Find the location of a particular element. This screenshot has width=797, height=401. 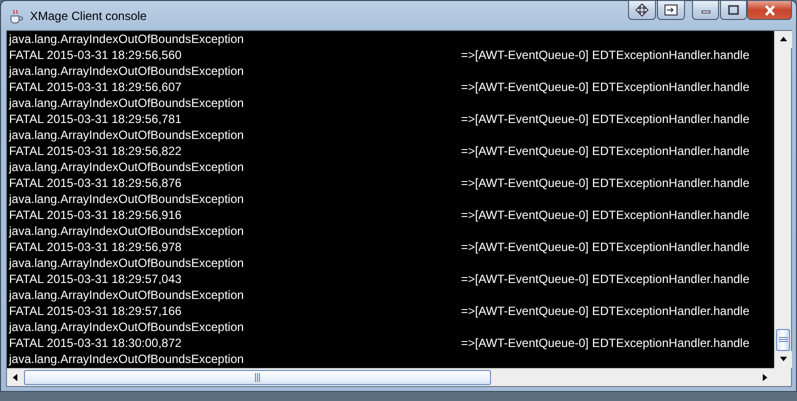

log-header: FATAL 2015-03-31 18:29:56,560 is located at coordinates (95, 55).